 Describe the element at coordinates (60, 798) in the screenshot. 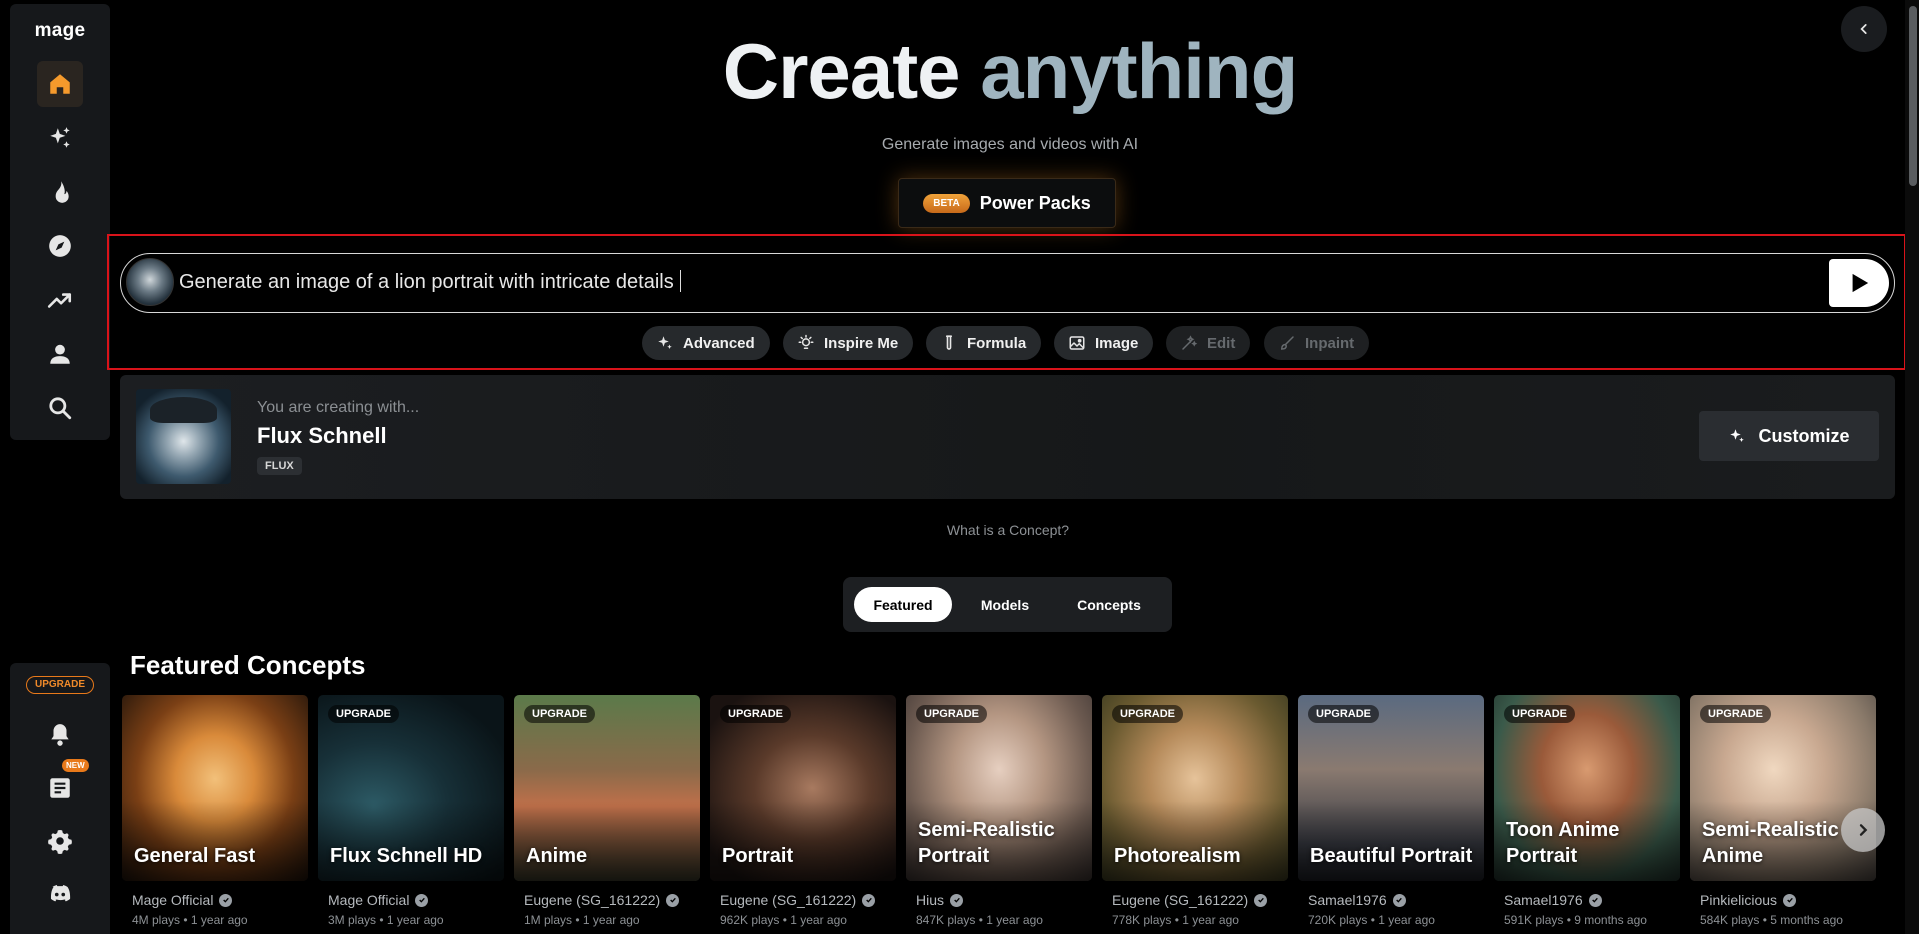

I see `sidebar-utility: UPGRADE NEW` at that location.